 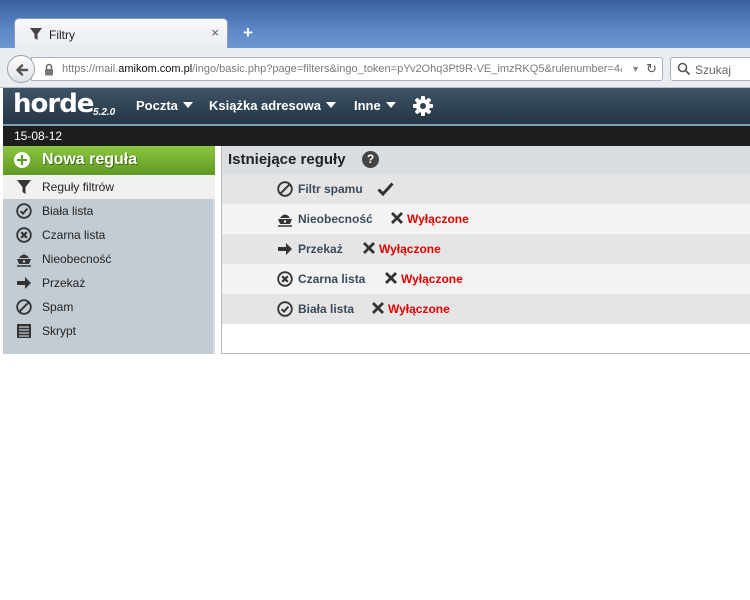 What do you see at coordinates (109, 283) in the screenshot?
I see `sidebar-item-forward: Przekaż` at bounding box center [109, 283].